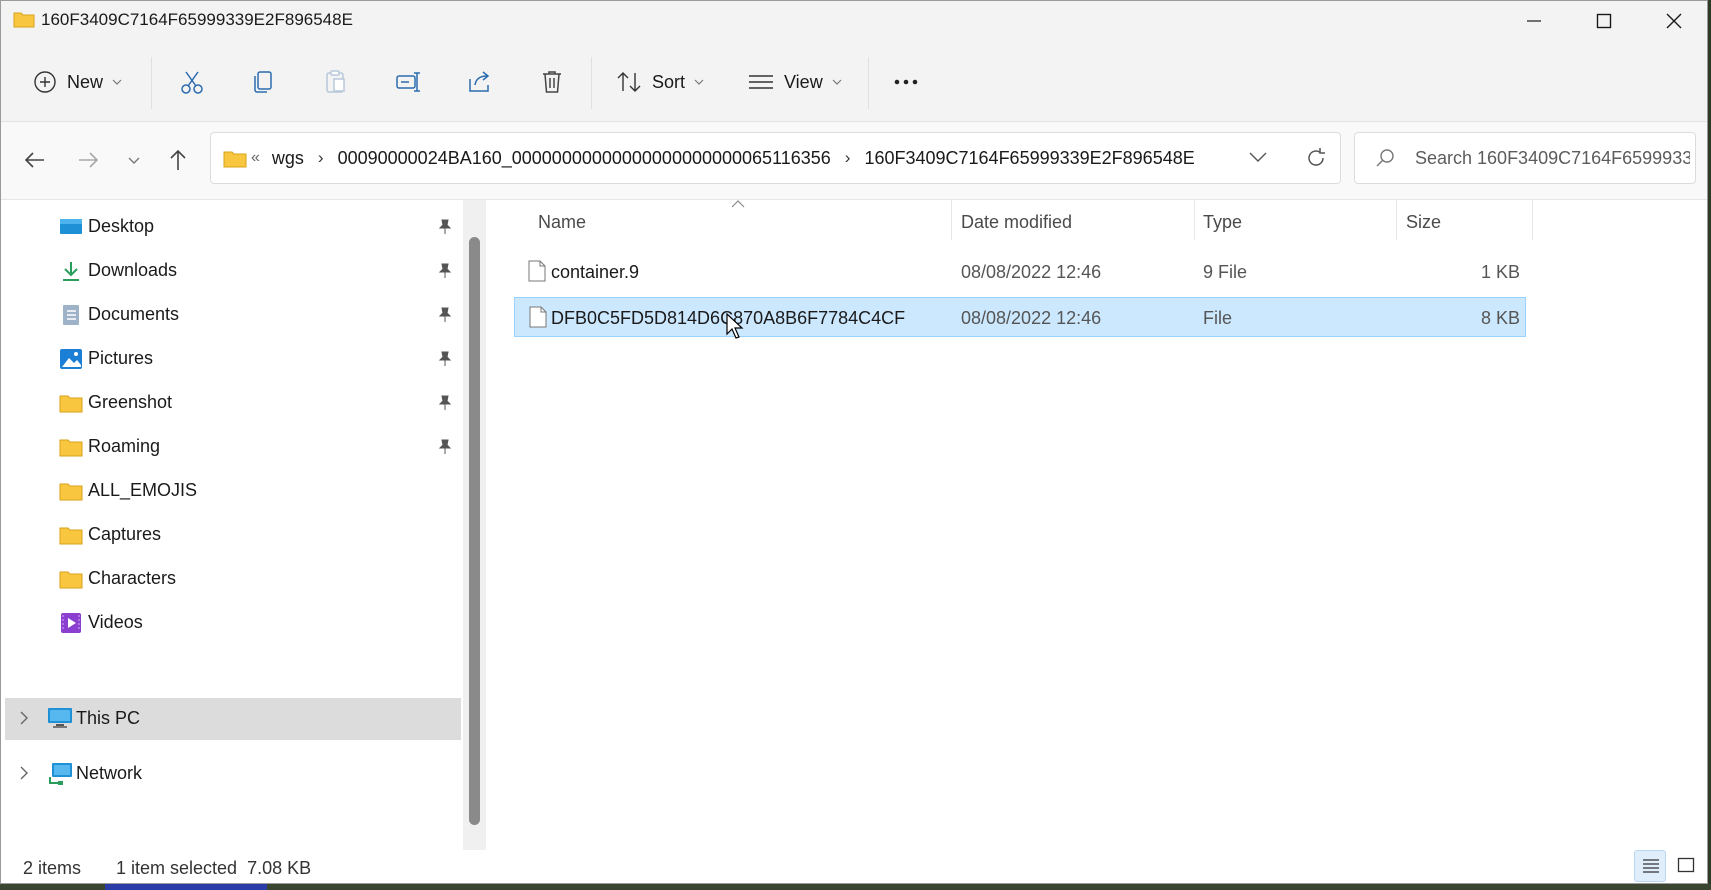  Describe the element at coordinates (1673, 21) in the screenshot. I see `close-button` at that location.